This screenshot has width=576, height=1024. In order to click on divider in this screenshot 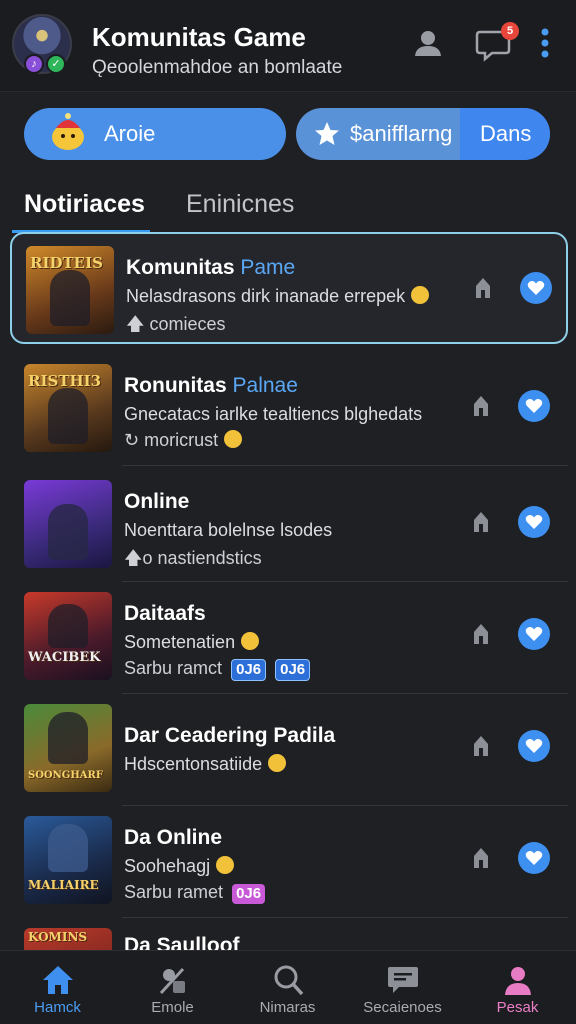, I will do `click(345, 465)`.